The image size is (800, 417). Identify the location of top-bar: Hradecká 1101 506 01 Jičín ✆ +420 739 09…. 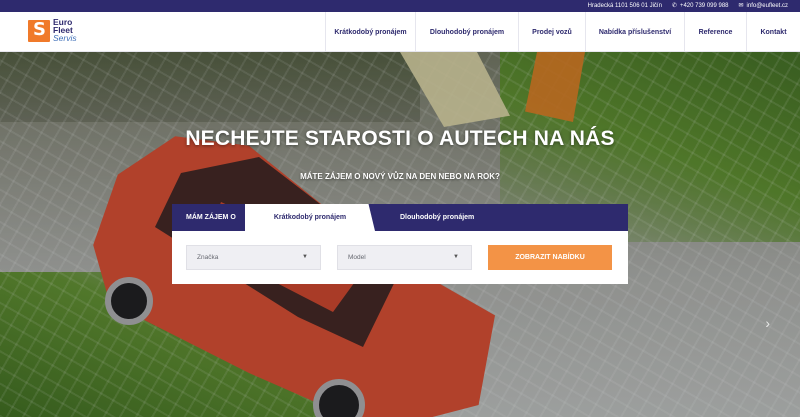
(400, 6).